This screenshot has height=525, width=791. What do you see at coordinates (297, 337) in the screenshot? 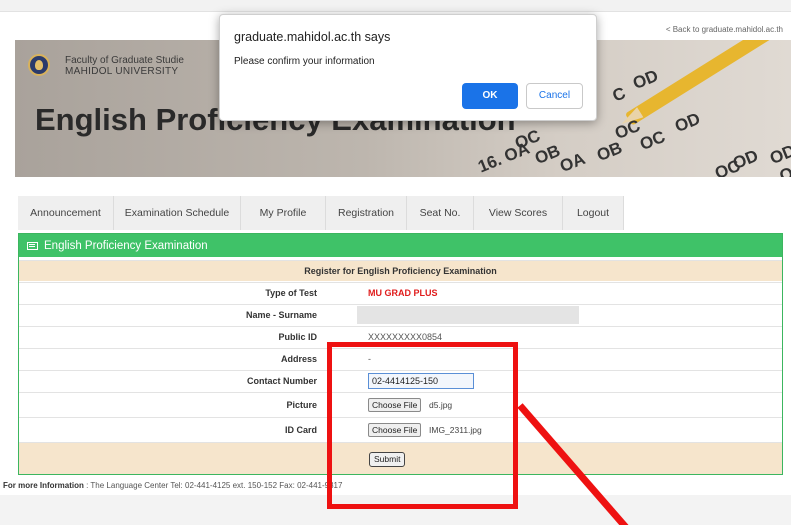
I see `public-id-label: Public ID` at bounding box center [297, 337].